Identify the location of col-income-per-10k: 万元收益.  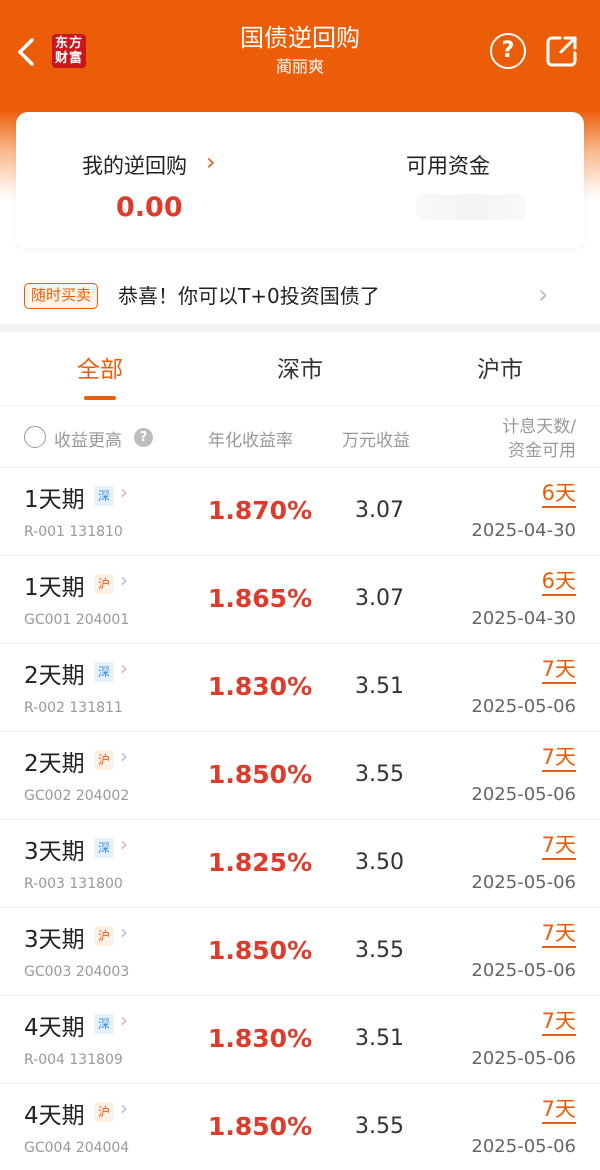
(376, 441).